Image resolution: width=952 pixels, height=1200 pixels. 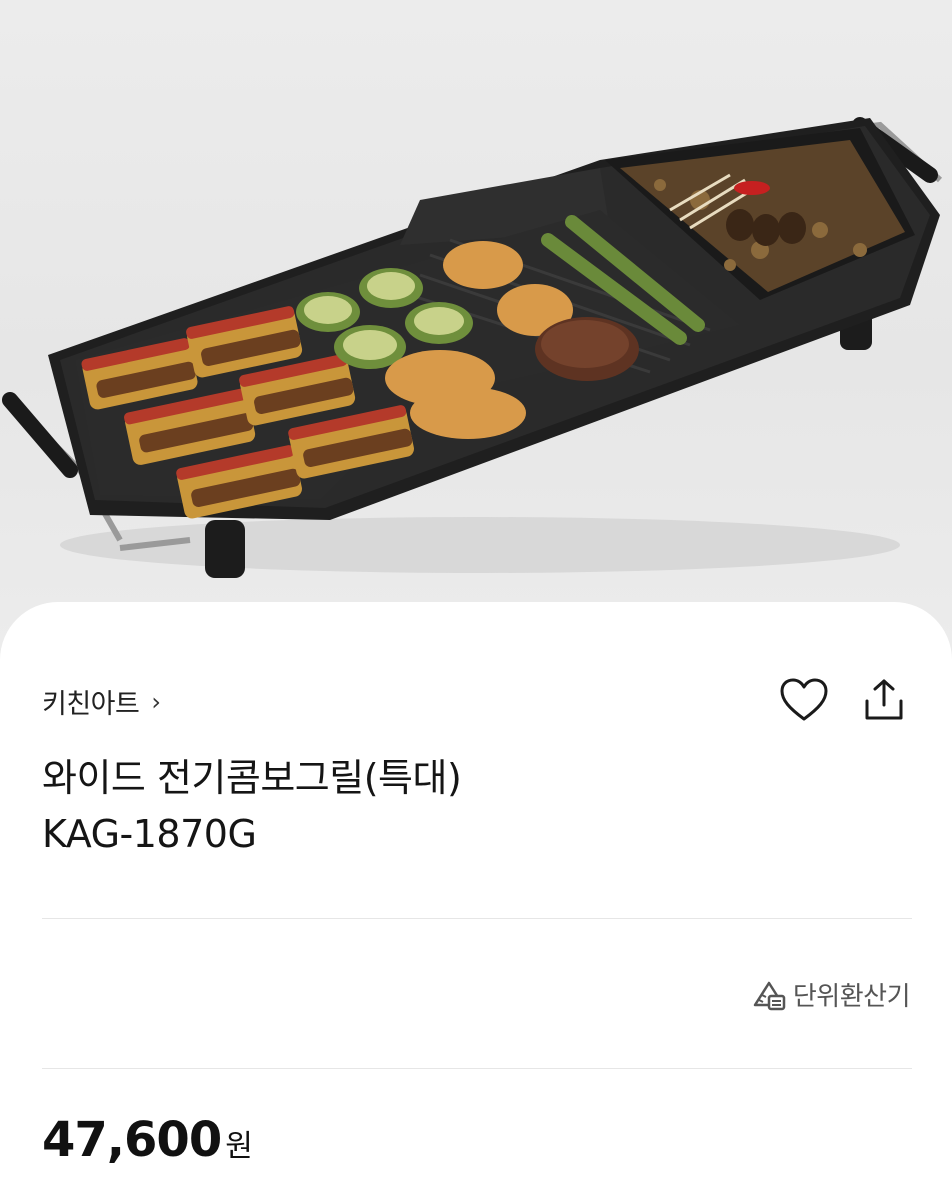 What do you see at coordinates (769, 995) in the screenshot?
I see `ruler-calculator-icon` at bounding box center [769, 995].